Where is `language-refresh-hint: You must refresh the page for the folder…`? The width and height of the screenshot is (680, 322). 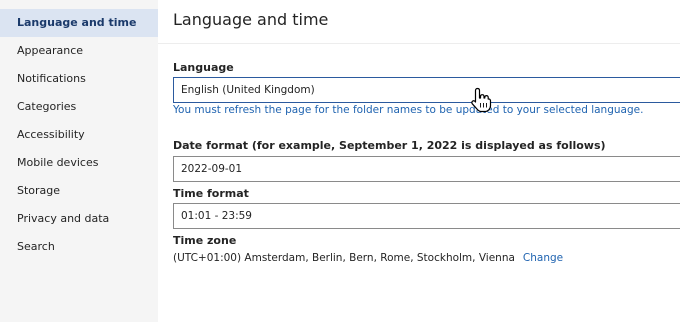
language-refresh-hint: You must refresh the page for the folder… is located at coordinates (408, 110).